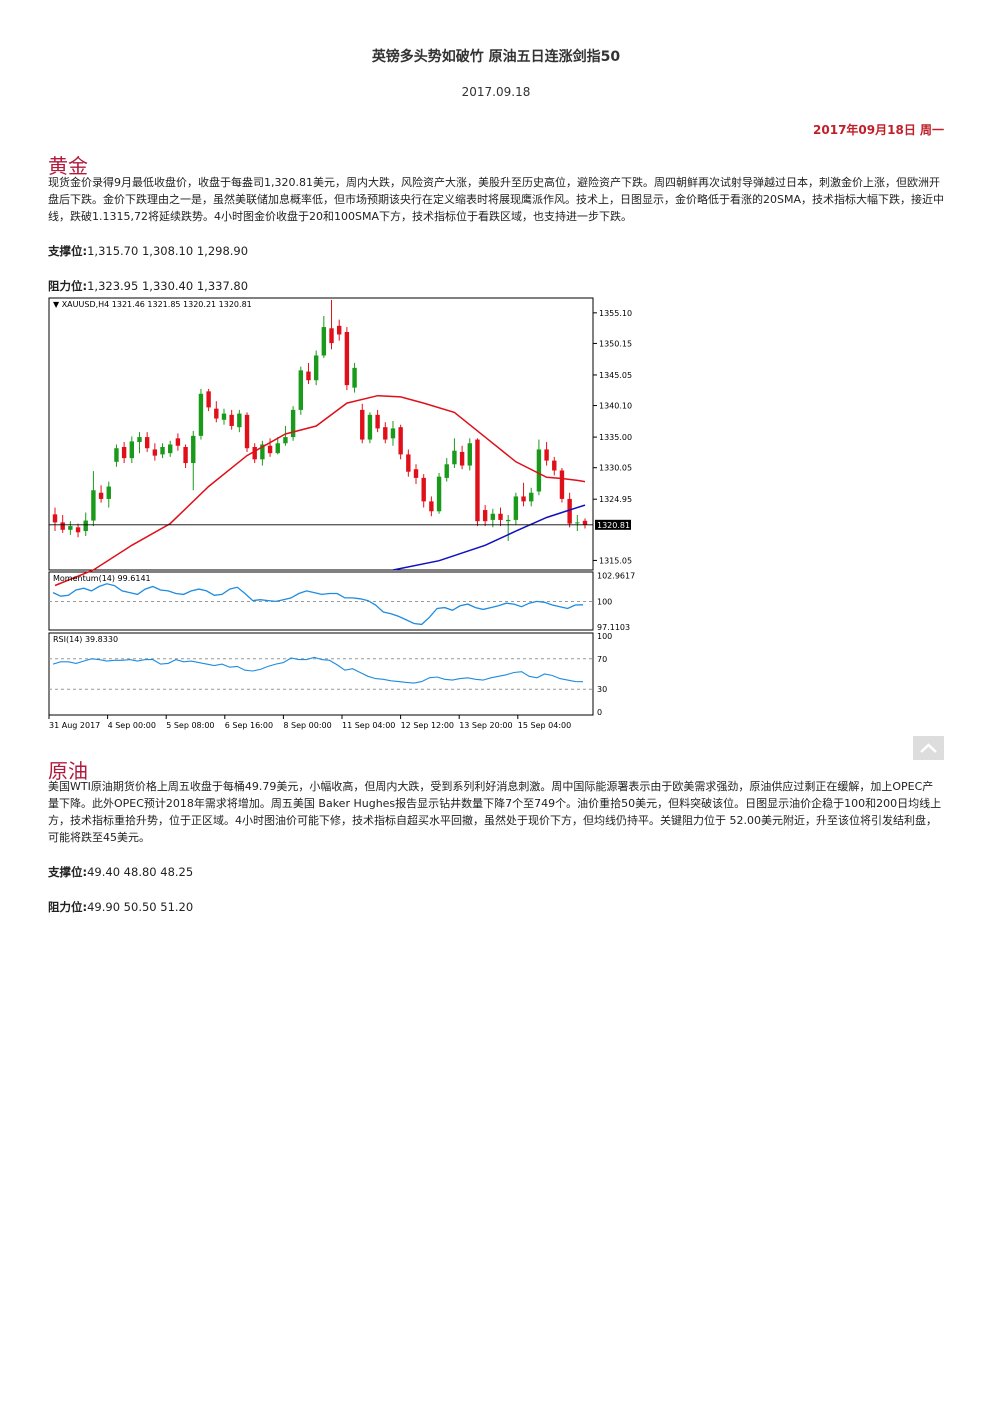 The width and height of the screenshot is (992, 1403). What do you see at coordinates (878, 130) in the screenshot?
I see `weekday-date: 2017年09月18日 周一` at bounding box center [878, 130].